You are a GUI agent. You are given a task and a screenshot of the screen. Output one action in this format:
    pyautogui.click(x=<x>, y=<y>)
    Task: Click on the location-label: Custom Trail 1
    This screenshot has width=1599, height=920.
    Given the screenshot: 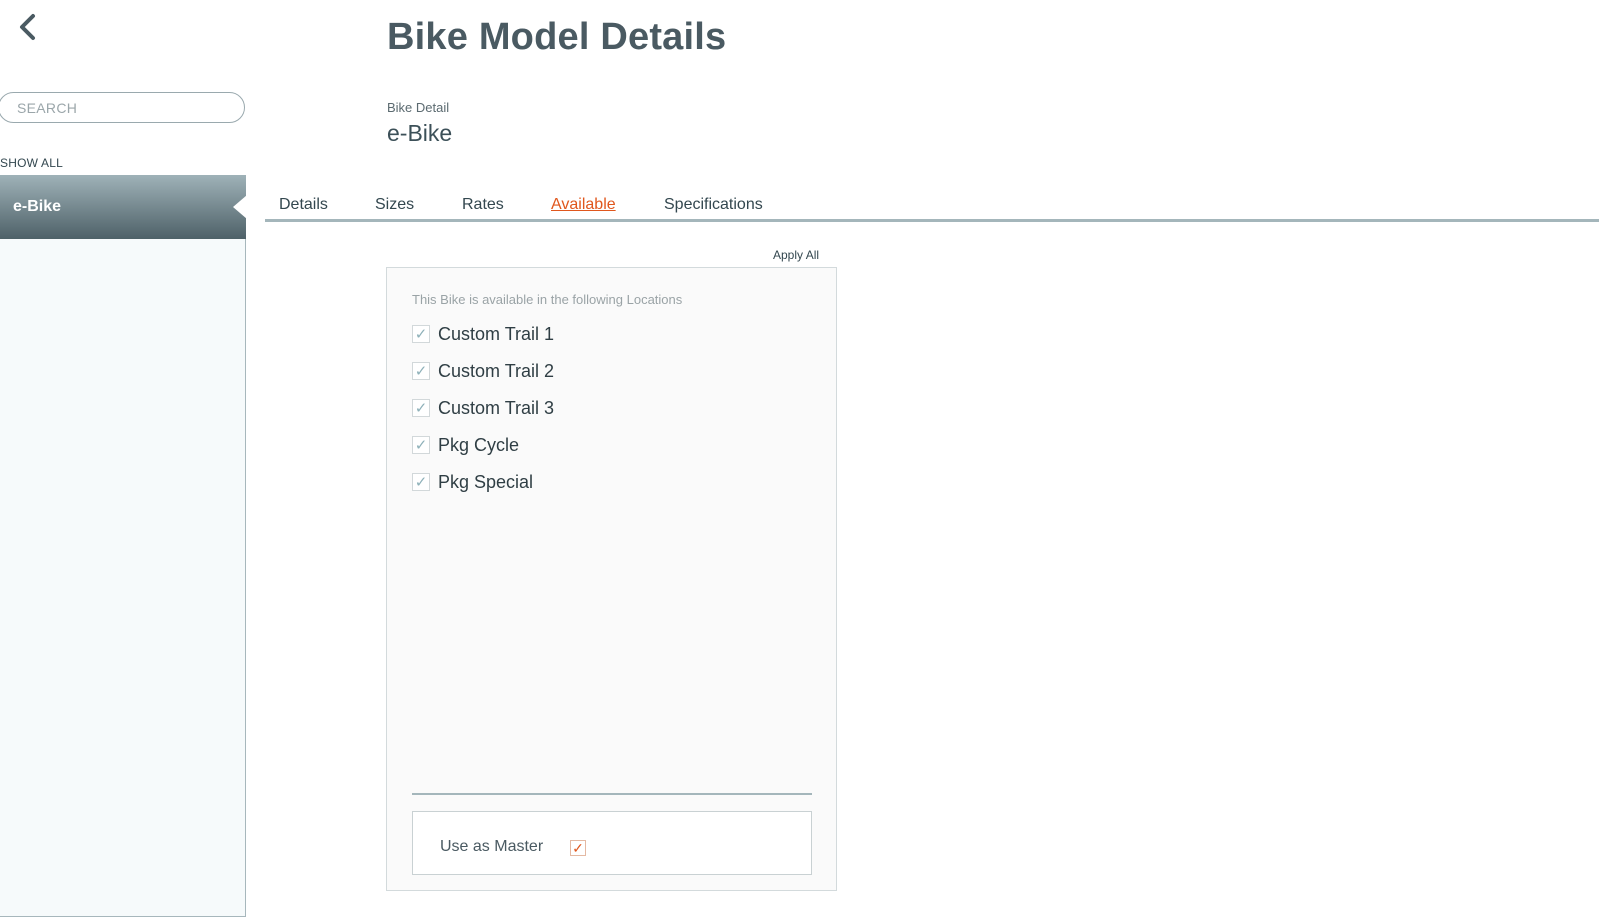 What is the action you would take?
    pyautogui.click(x=496, y=333)
    